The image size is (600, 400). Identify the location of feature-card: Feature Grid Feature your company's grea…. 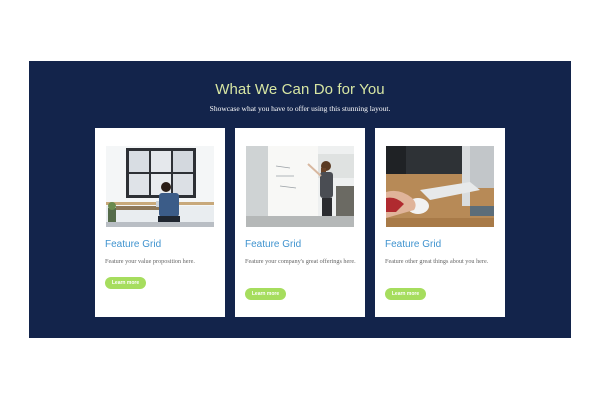
(300, 222).